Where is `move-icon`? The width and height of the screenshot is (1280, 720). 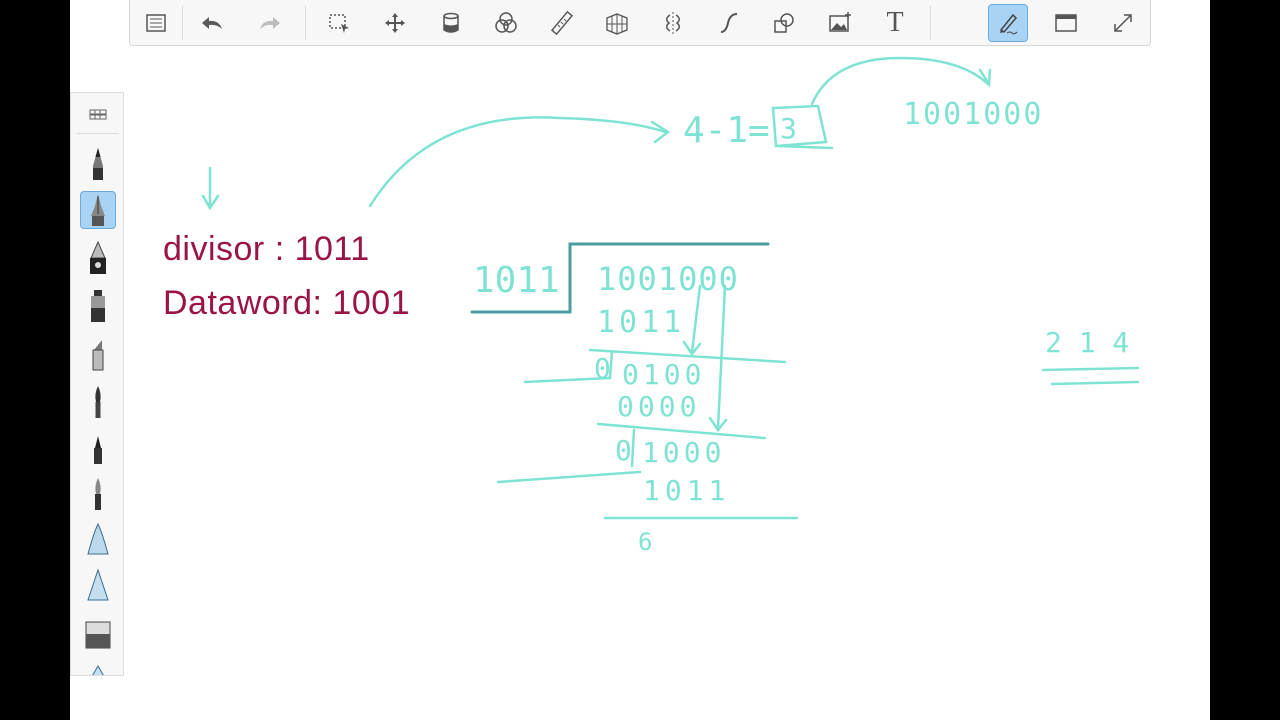 move-icon is located at coordinates (395, 23).